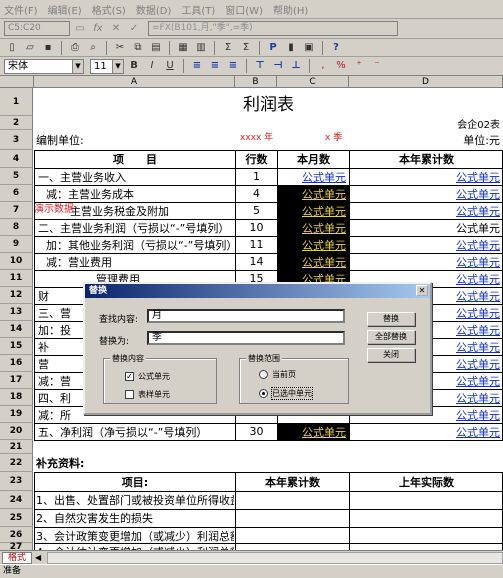  What do you see at coordinates (16, 463) in the screenshot?
I see `row-header: 22` at bounding box center [16, 463].